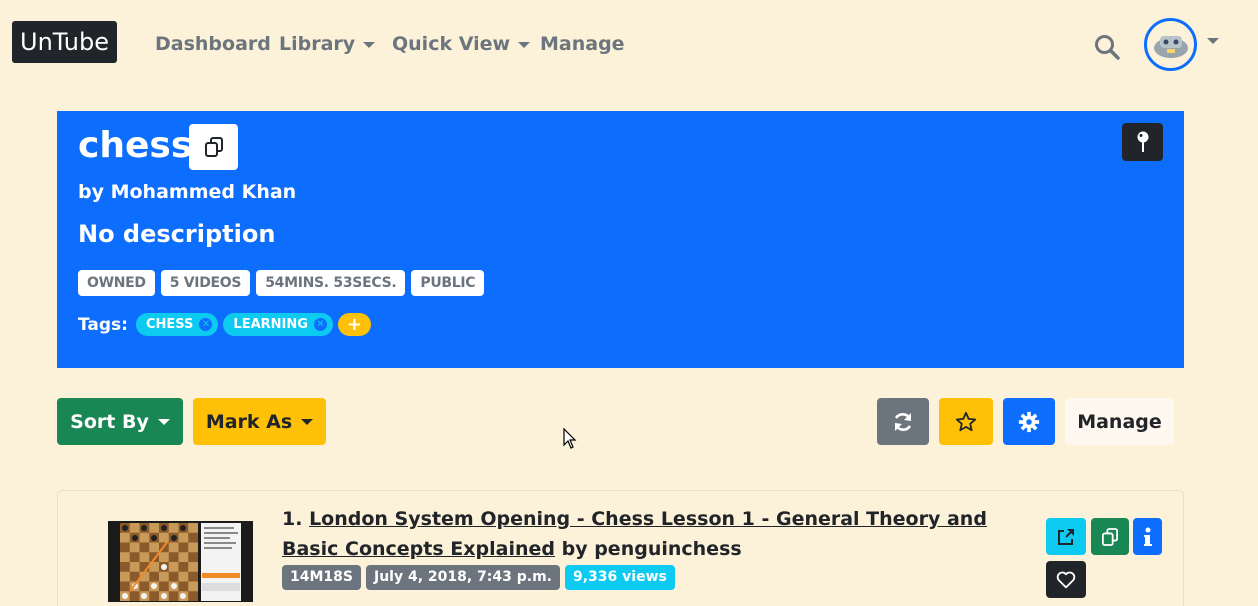 This screenshot has height=606, width=1258. Describe the element at coordinates (109, 421) in the screenshot. I see `sort-by-label: Sort By` at that location.